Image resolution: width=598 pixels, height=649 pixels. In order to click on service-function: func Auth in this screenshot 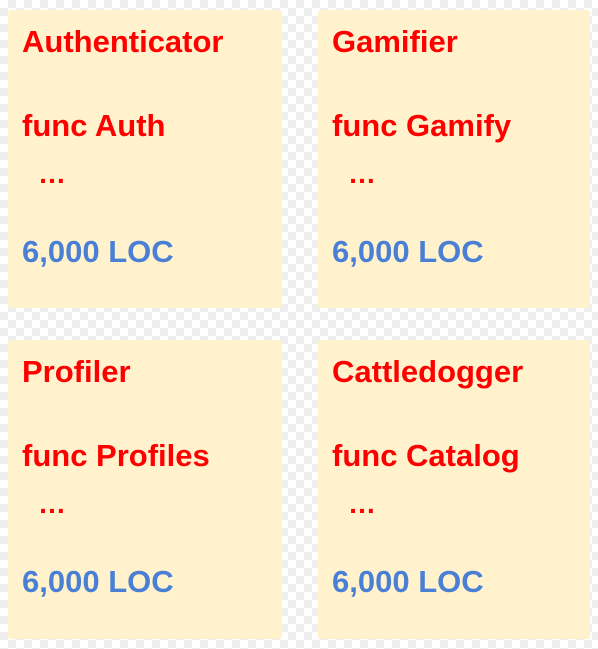, I will do `click(94, 125)`.